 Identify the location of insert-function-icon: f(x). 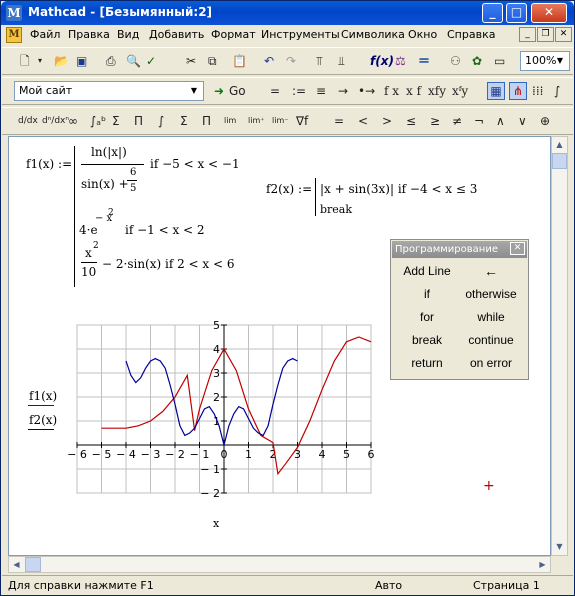
(382, 61).